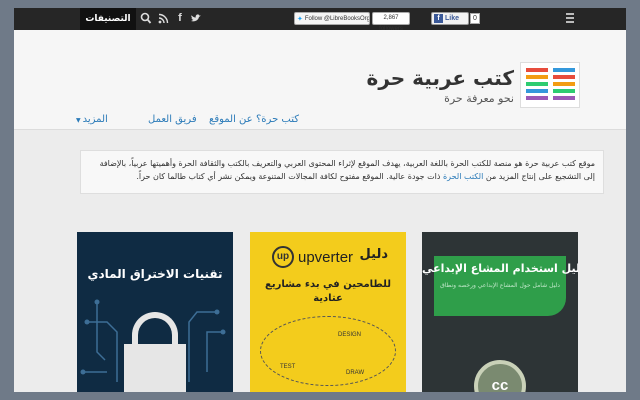 This screenshot has width=640, height=400. I want to click on book-title: للطامحين في بدء مشاريع عتادية, so click(328, 291).